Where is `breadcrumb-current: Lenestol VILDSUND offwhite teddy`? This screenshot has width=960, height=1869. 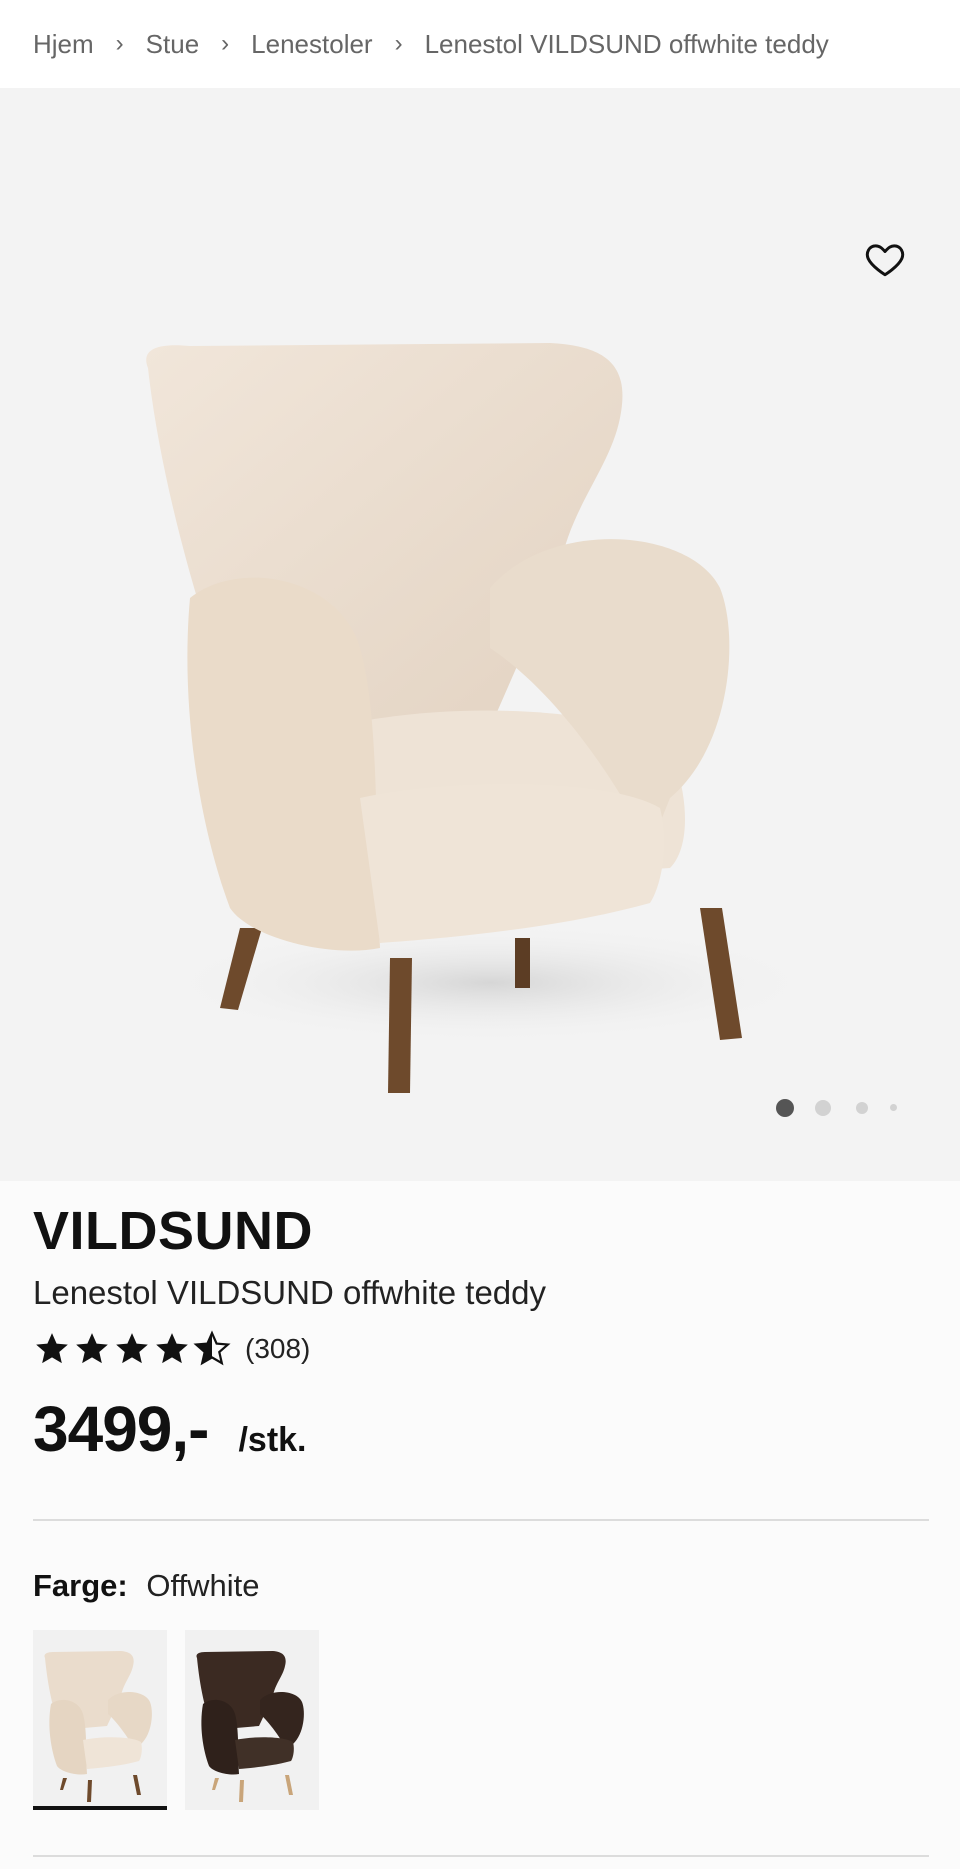 breadcrumb-current: Lenestol VILDSUND offwhite teddy is located at coordinates (626, 43).